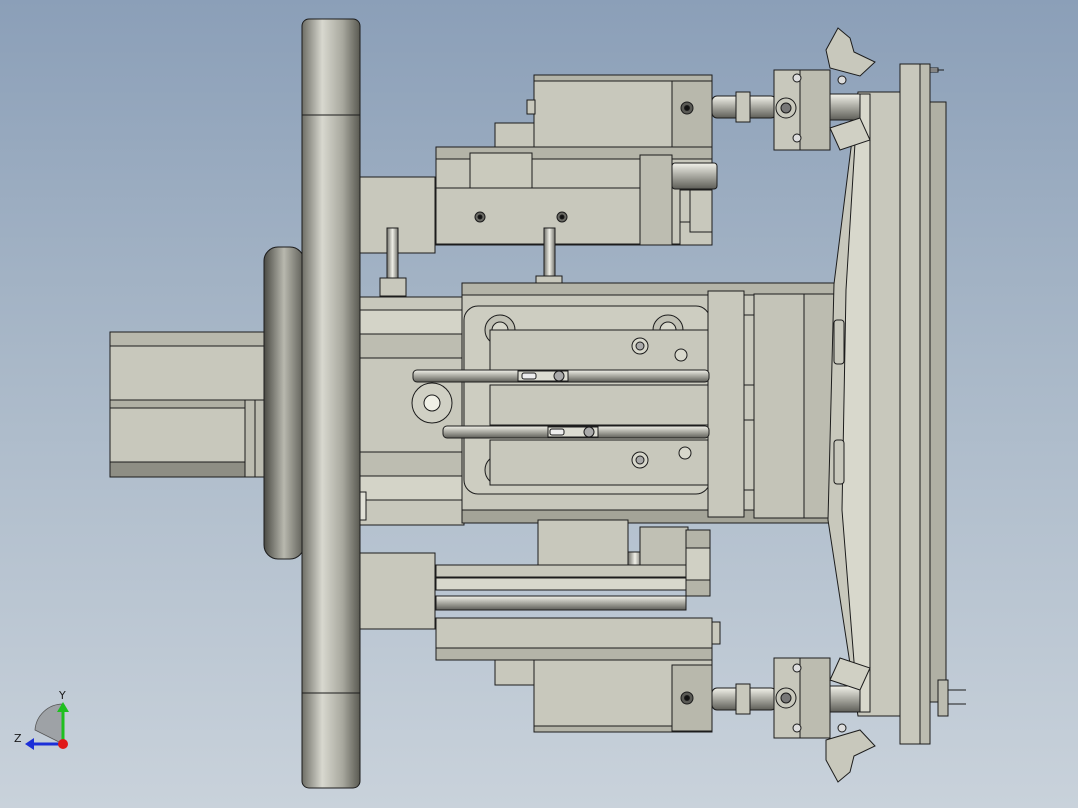  Describe the element at coordinates (62, 695) in the screenshot. I see `y-axis-label: Y` at that location.